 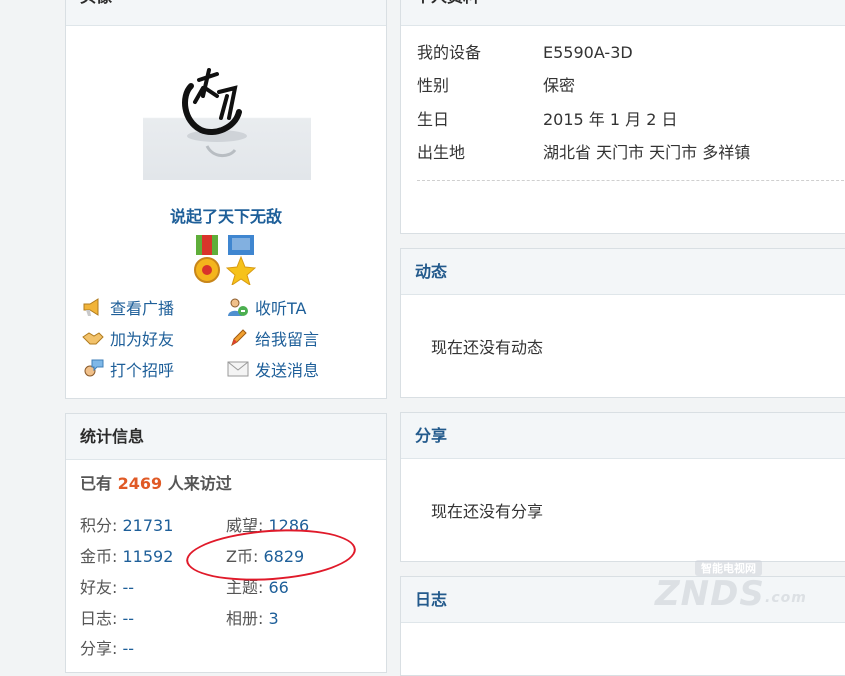 I want to click on share-panel-title: 分享, so click(x=623, y=436).